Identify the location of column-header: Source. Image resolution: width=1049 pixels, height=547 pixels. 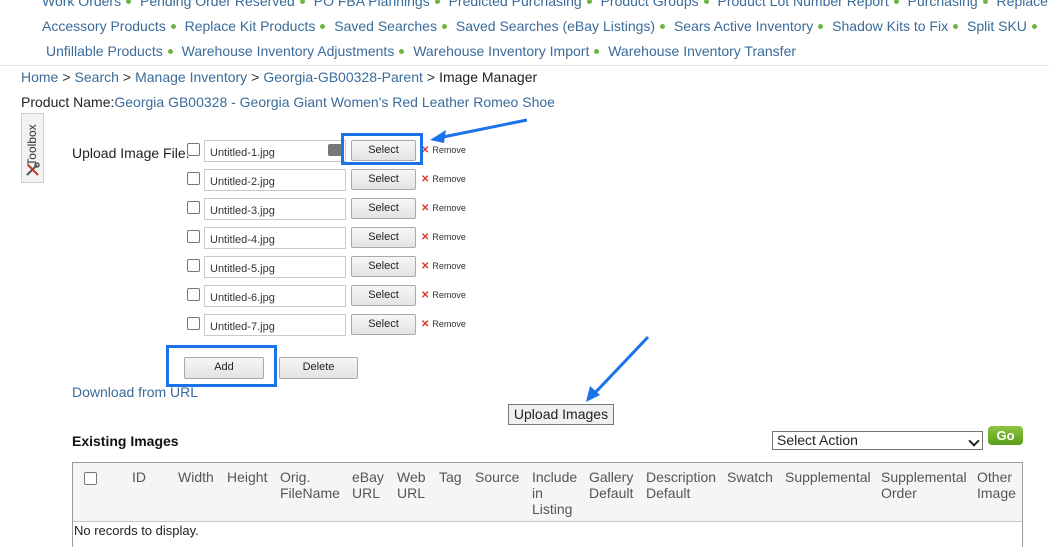
(501, 477).